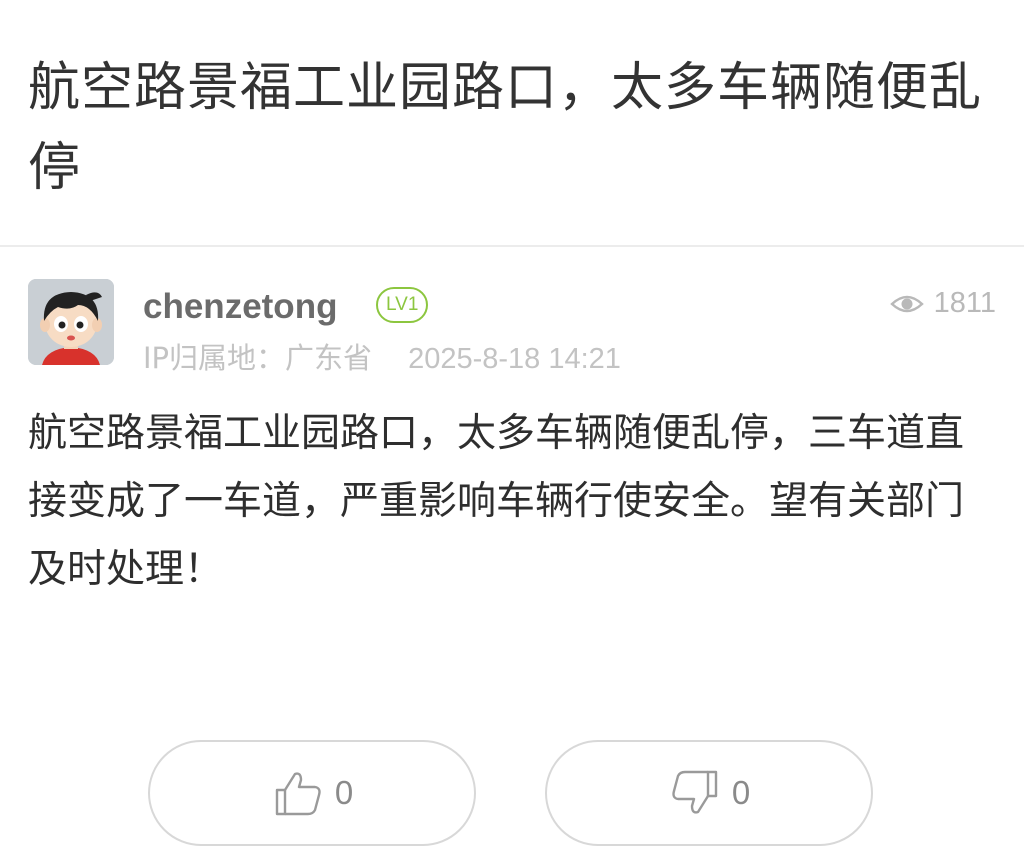 The image size is (1024, 855). I want to click on cartoon-boy-avatar-icon, so click(71, 322).